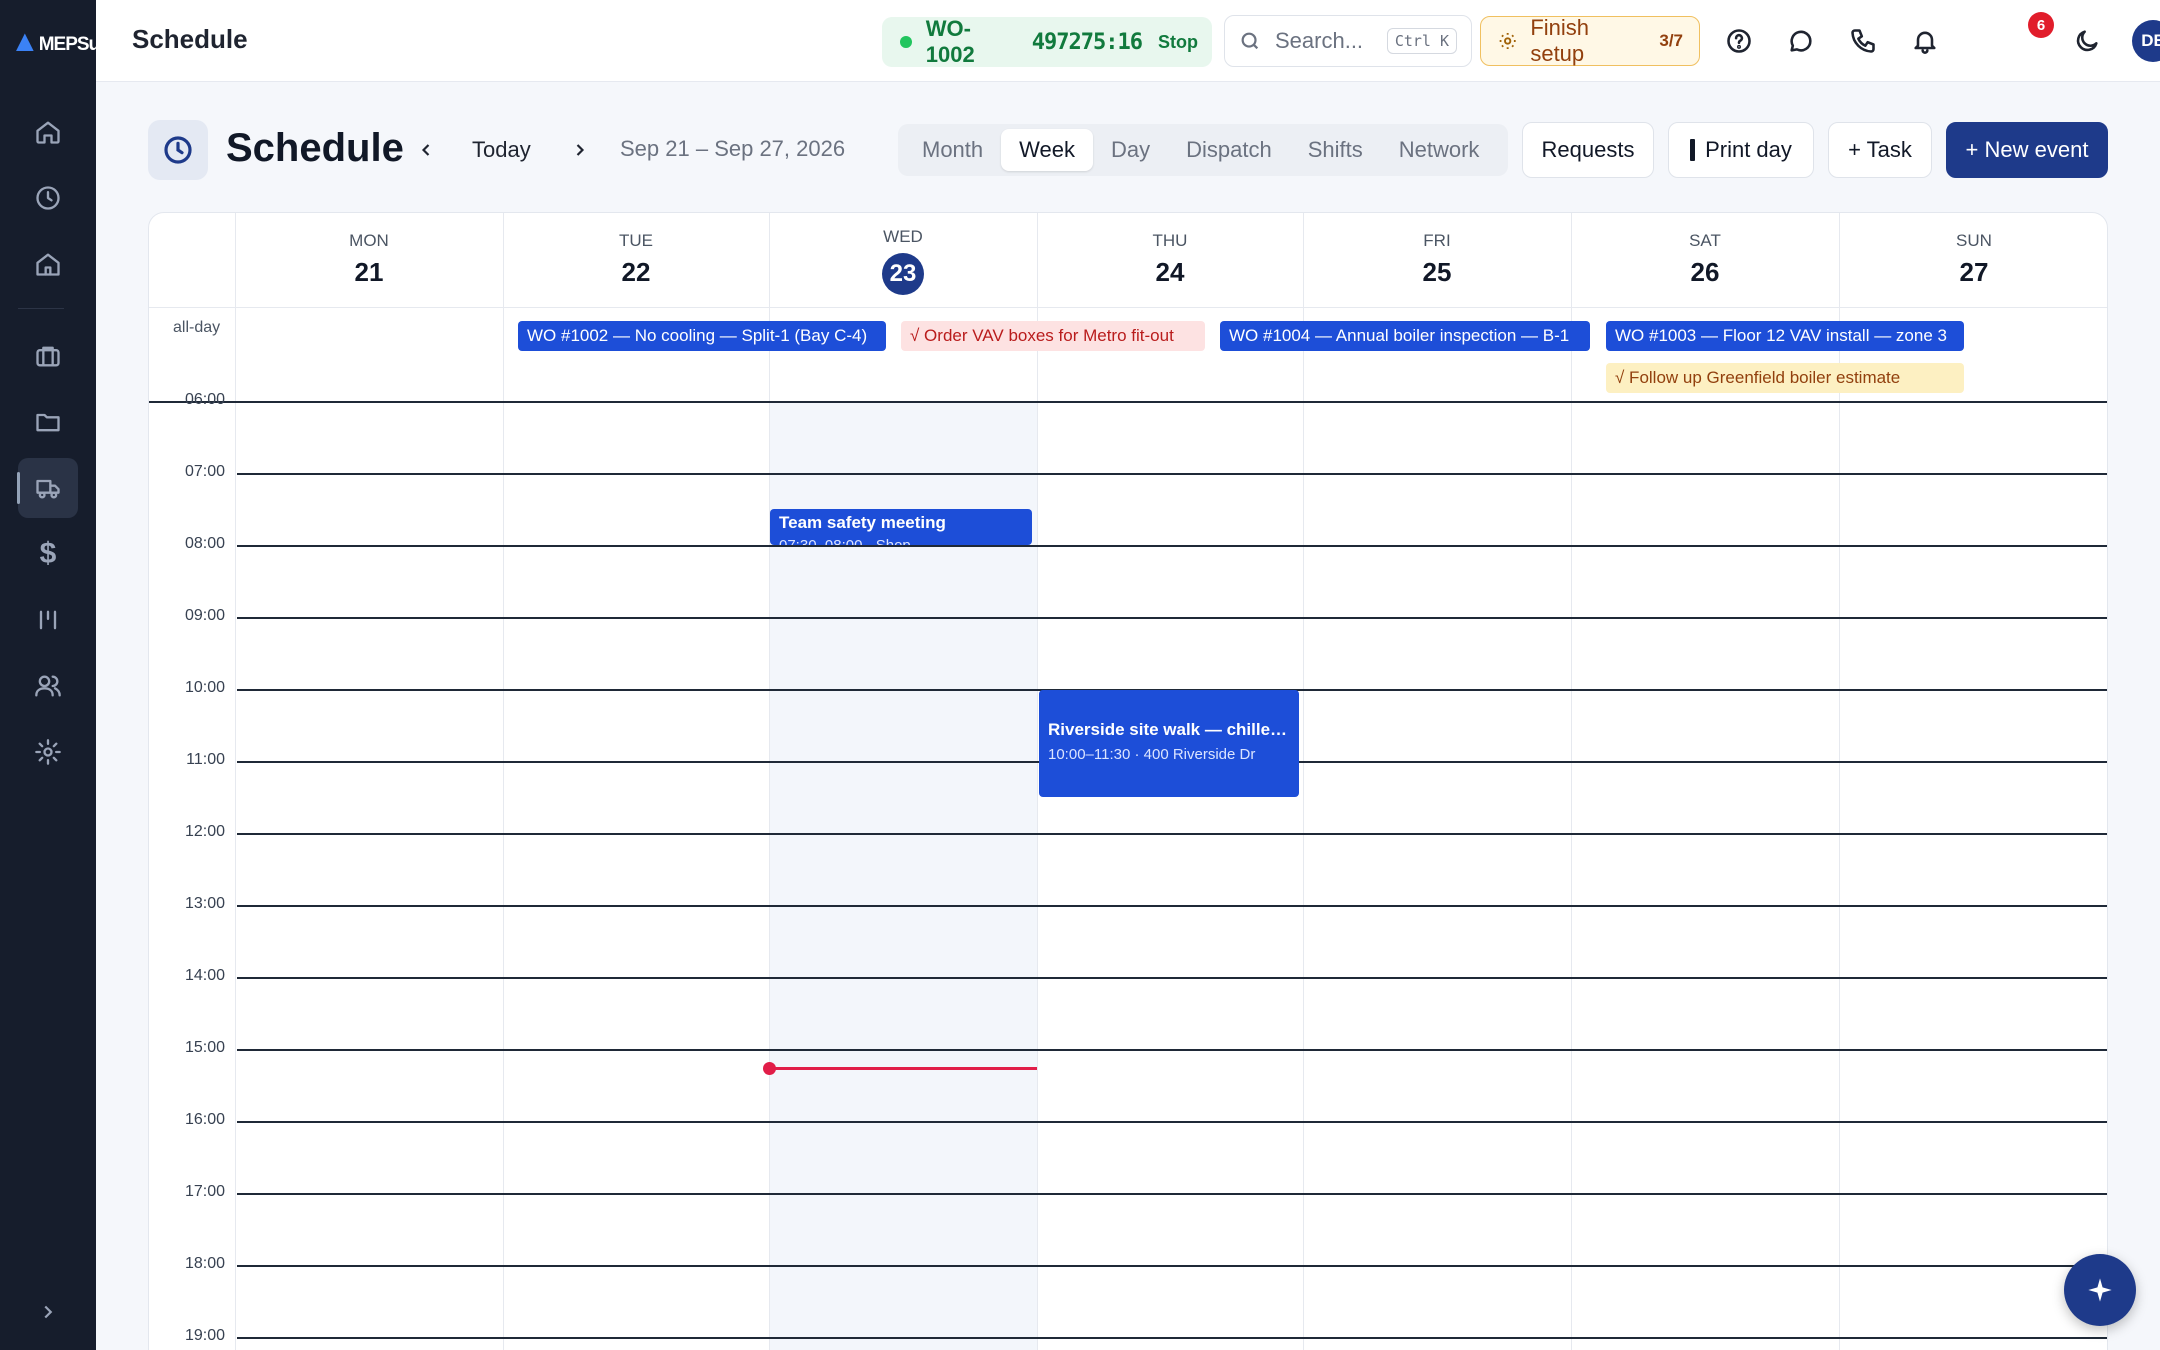 This screenshot has width=2160, height=1350. What do you see at coordinates (1170, 240) in the screenshot?
I see `day-of-week: THU` at bounding box center [1170, 240].